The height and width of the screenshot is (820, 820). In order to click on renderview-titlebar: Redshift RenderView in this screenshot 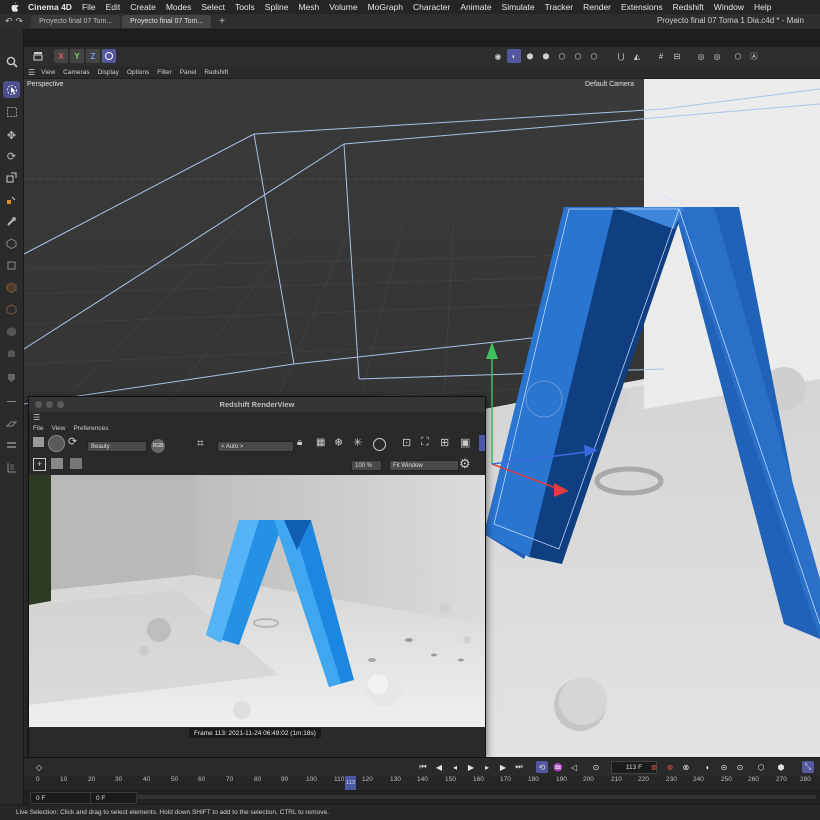, I will do `click(257, 404)`.